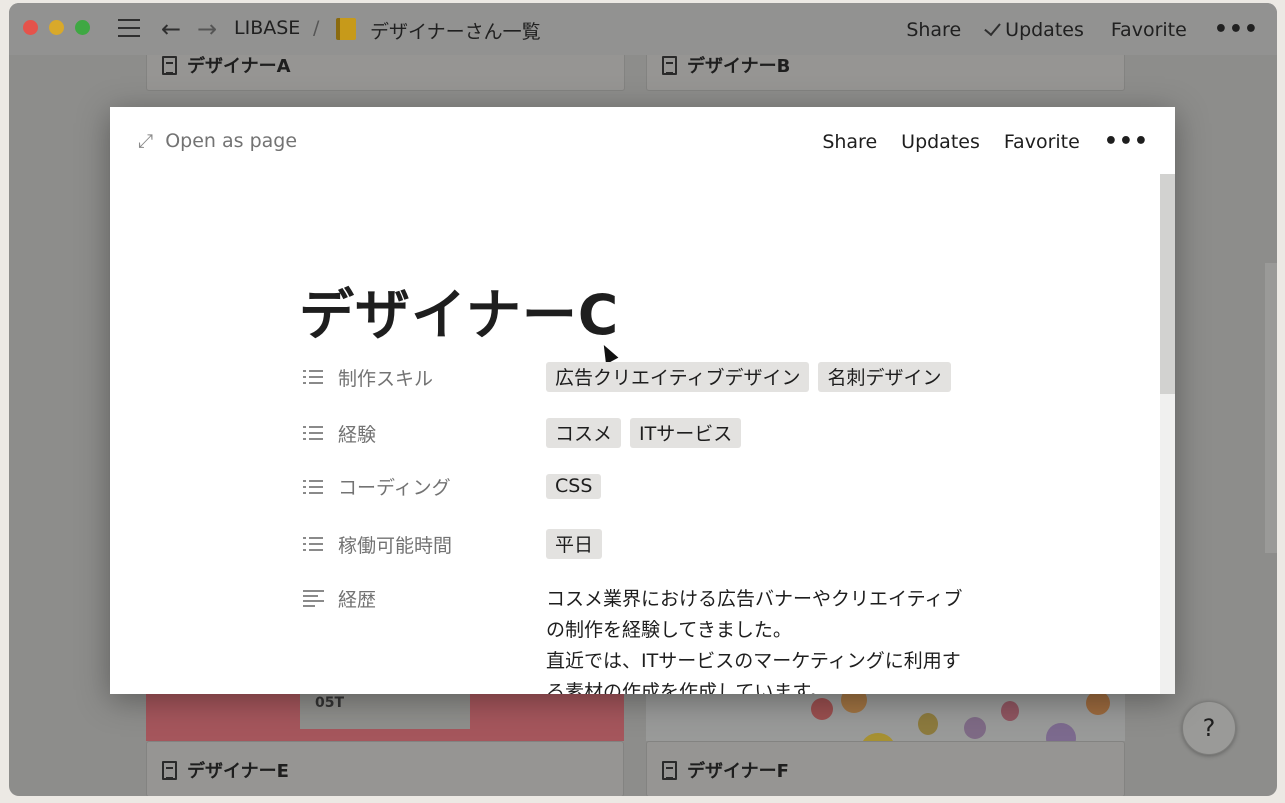 The width and height of the screenshot is (1285, 803). I want to click on minimize-window-button, so click(56, 27).